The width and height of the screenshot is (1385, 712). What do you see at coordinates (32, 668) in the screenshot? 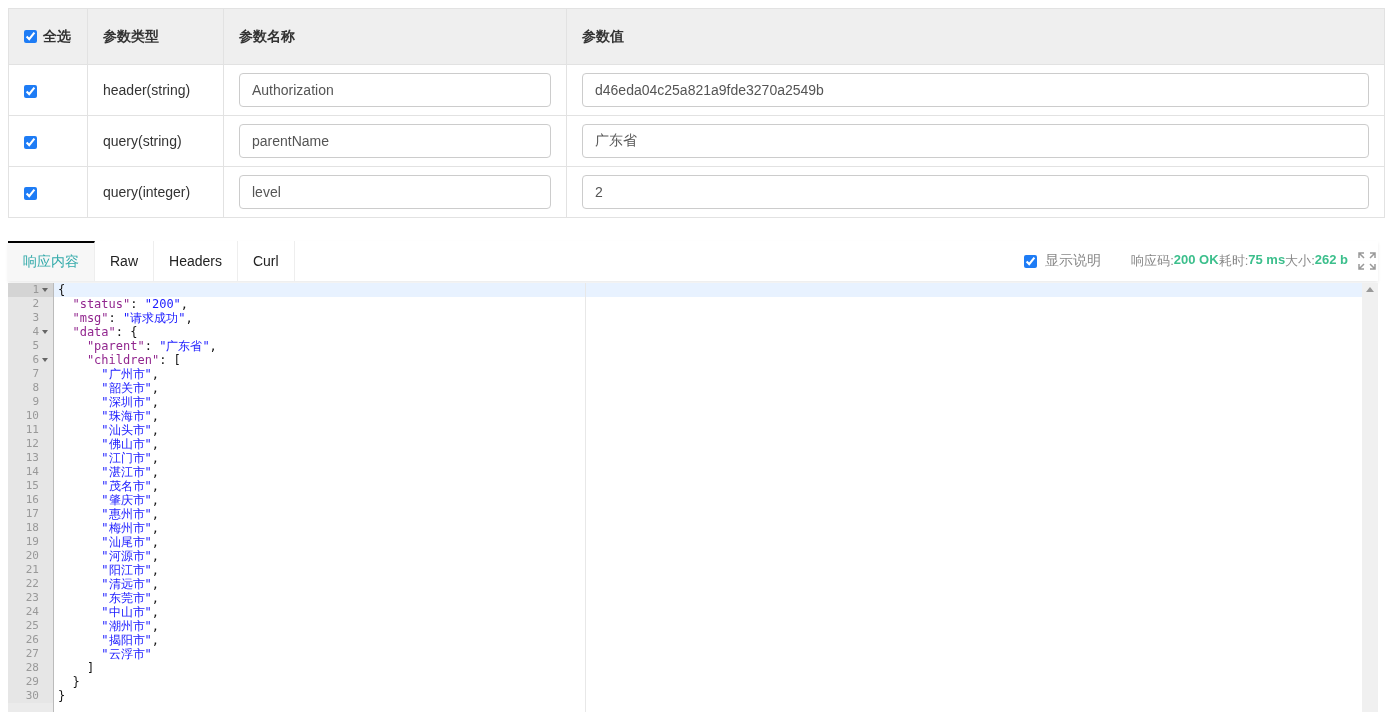
I see `line-number: 28` at bounding box center [32, 668].